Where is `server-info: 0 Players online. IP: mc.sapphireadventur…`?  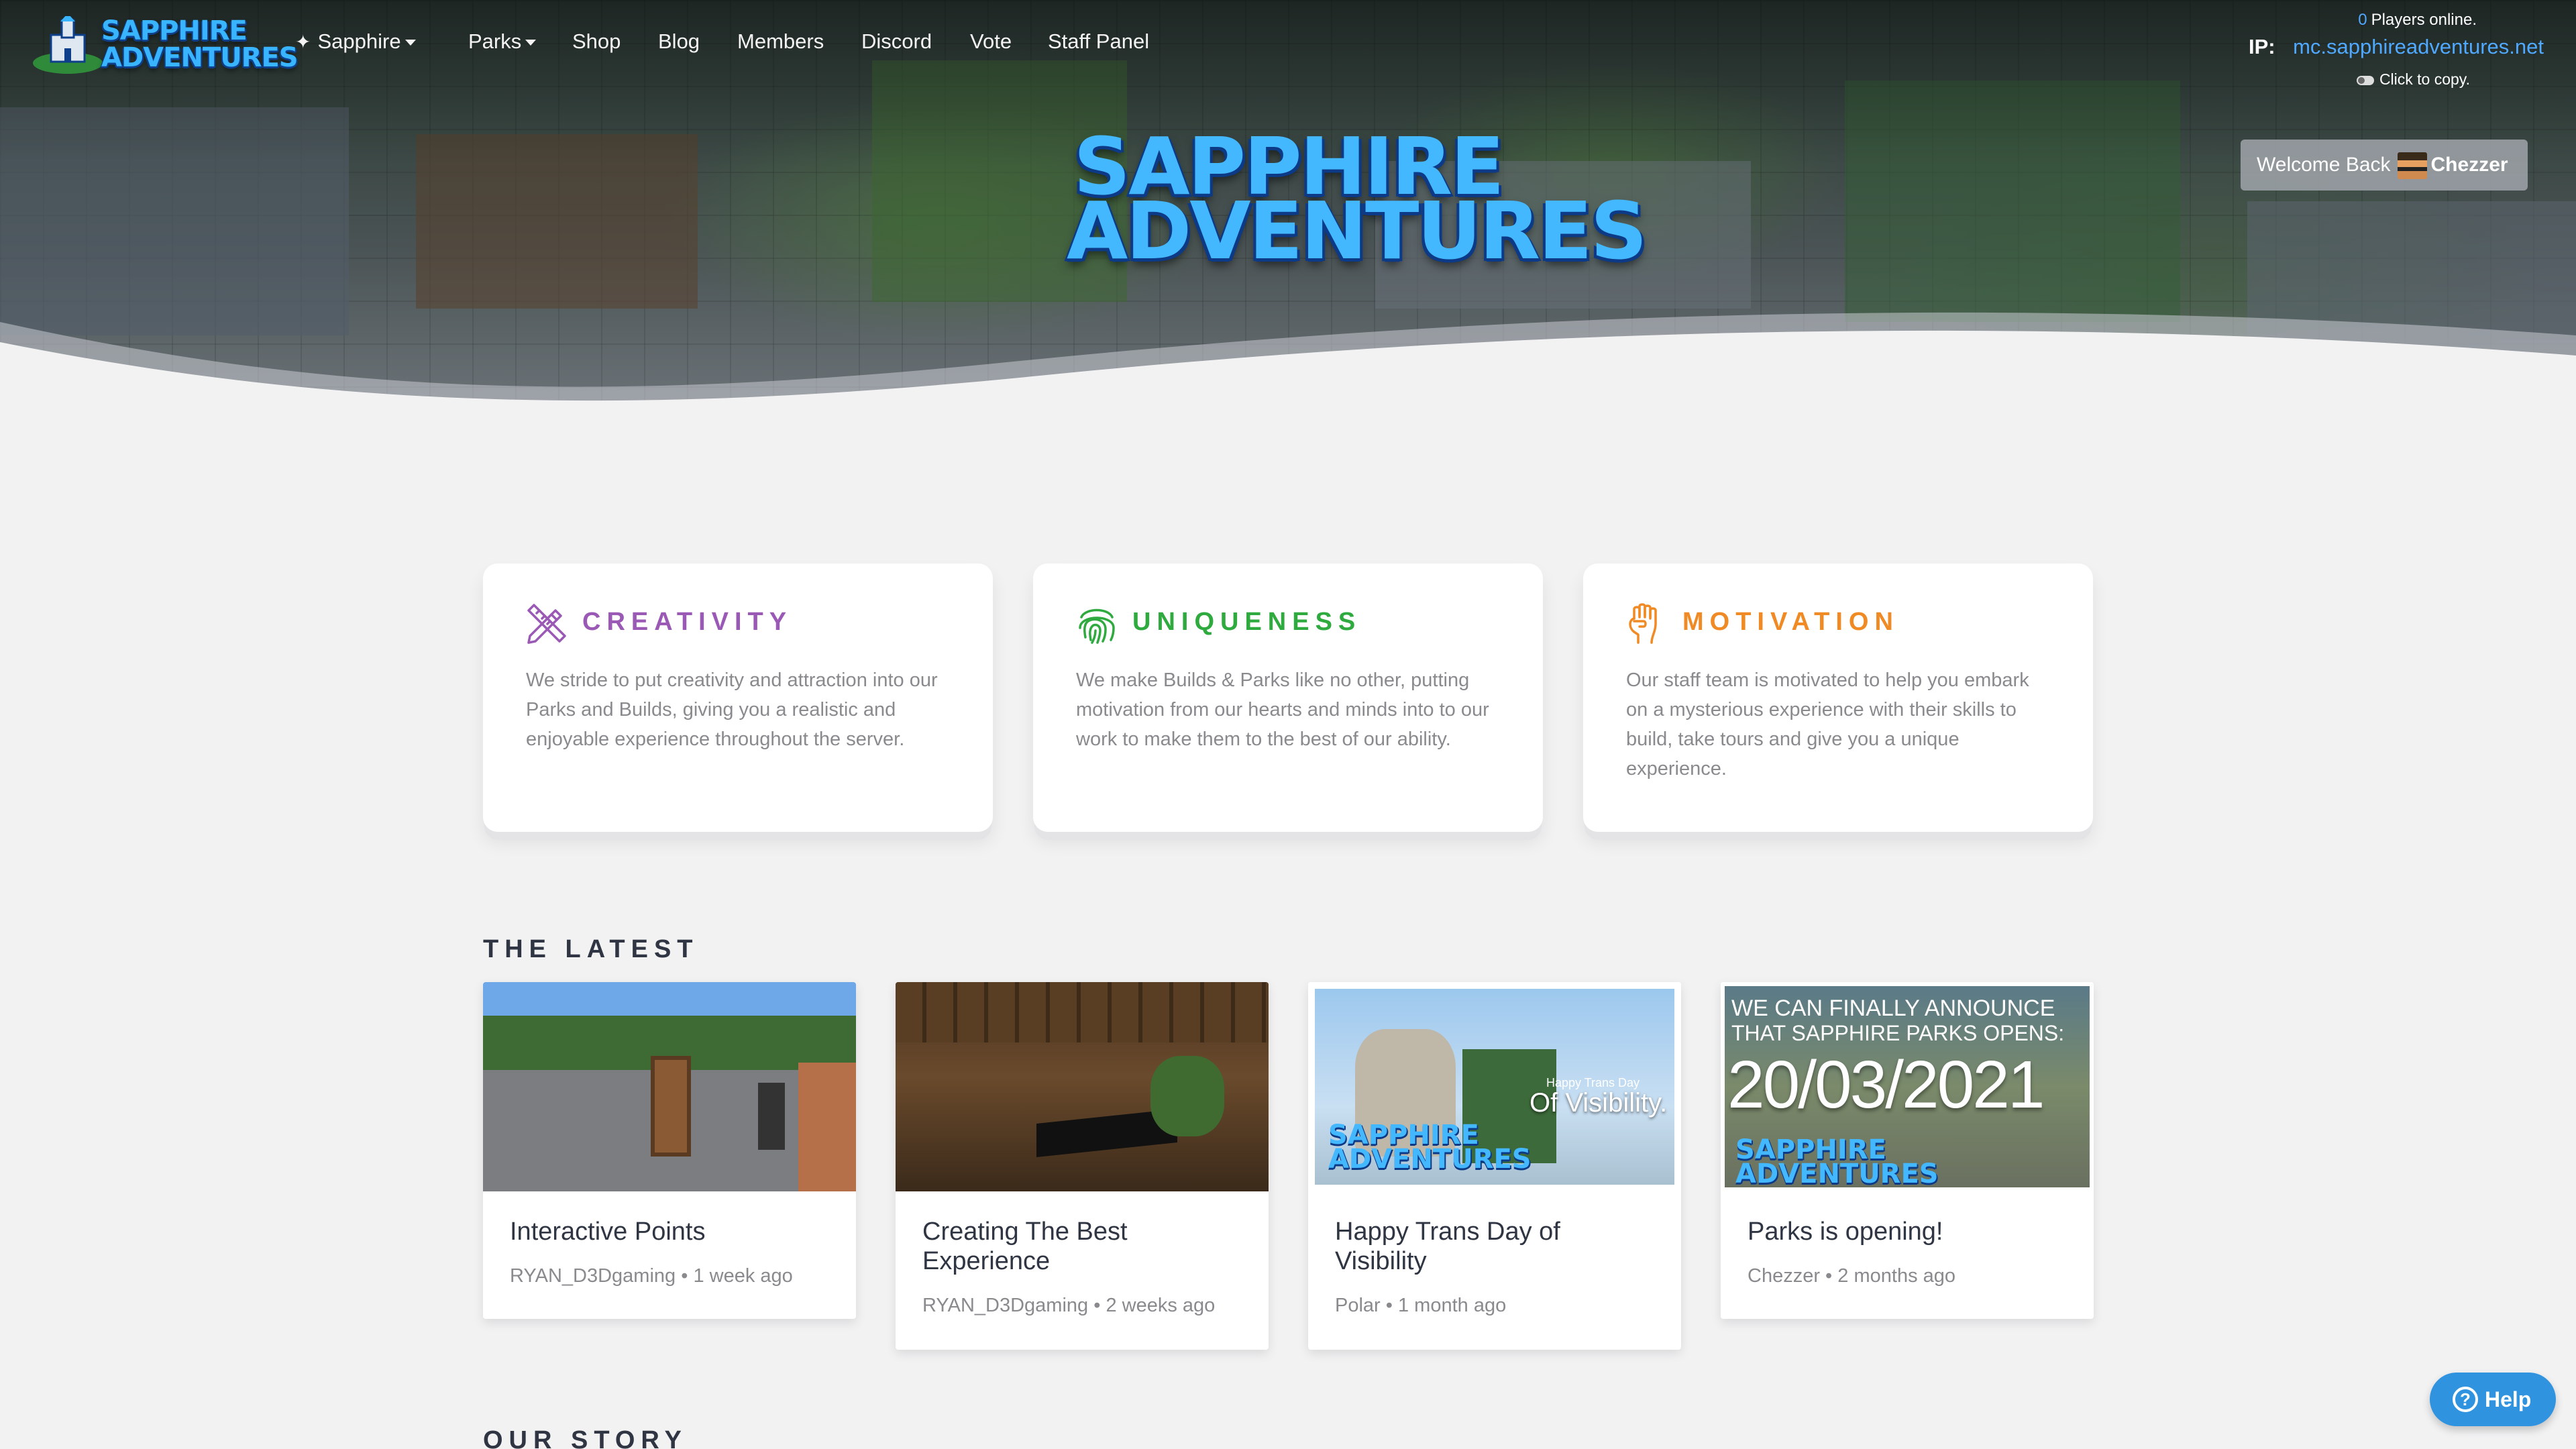
server-info: 0 Players online. IP: mc.sapphireadventur… is located at coordinates (2383, 48).